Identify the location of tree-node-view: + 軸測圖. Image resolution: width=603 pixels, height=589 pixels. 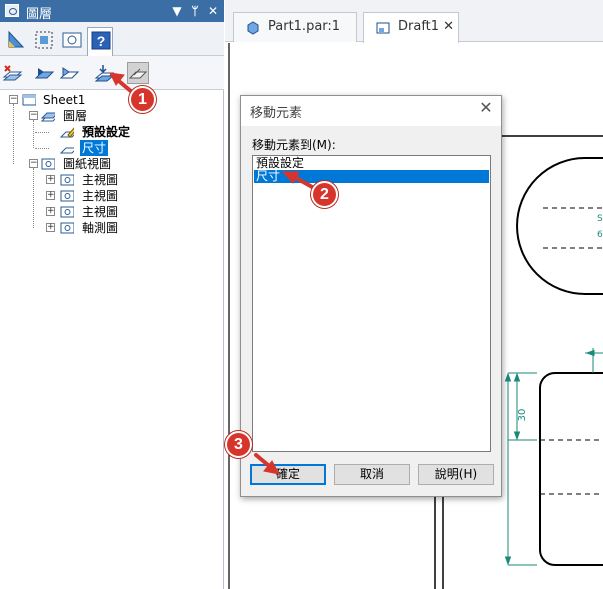
(112, 228).